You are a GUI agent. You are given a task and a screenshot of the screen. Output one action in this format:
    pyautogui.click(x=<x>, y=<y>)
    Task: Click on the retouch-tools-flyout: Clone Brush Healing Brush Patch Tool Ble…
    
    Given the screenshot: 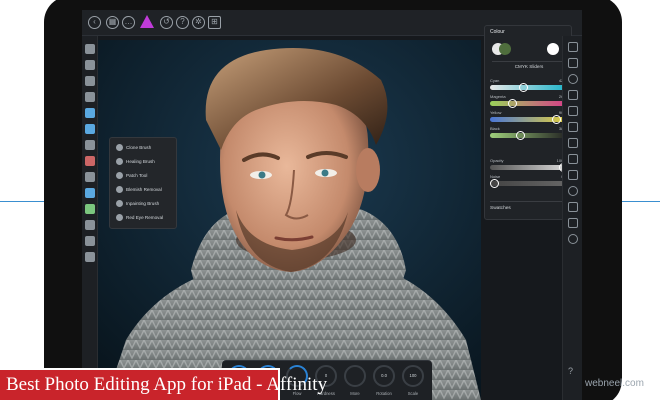 What is the action you would take?
    pyautogui.click(x=143, y=183)
    